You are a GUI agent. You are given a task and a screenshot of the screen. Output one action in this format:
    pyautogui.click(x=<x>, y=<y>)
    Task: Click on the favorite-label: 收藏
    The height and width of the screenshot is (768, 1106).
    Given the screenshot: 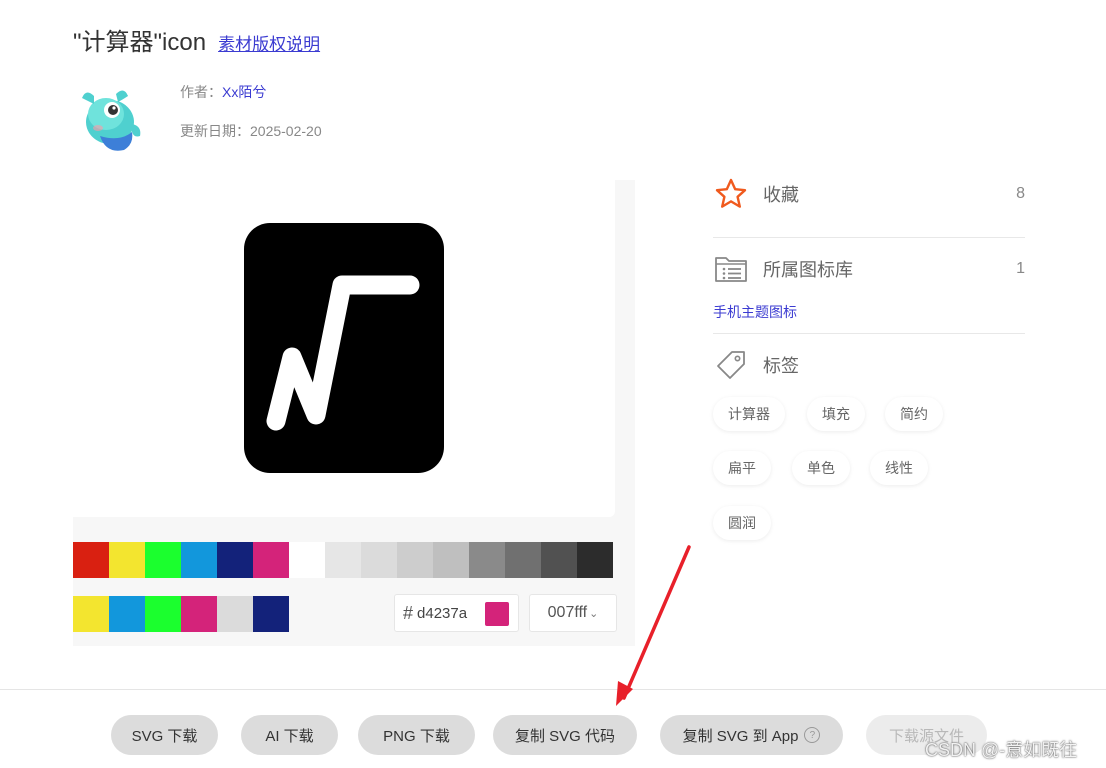 What is the action you would take?
    pyautogui.click(x=781, y=195)
    